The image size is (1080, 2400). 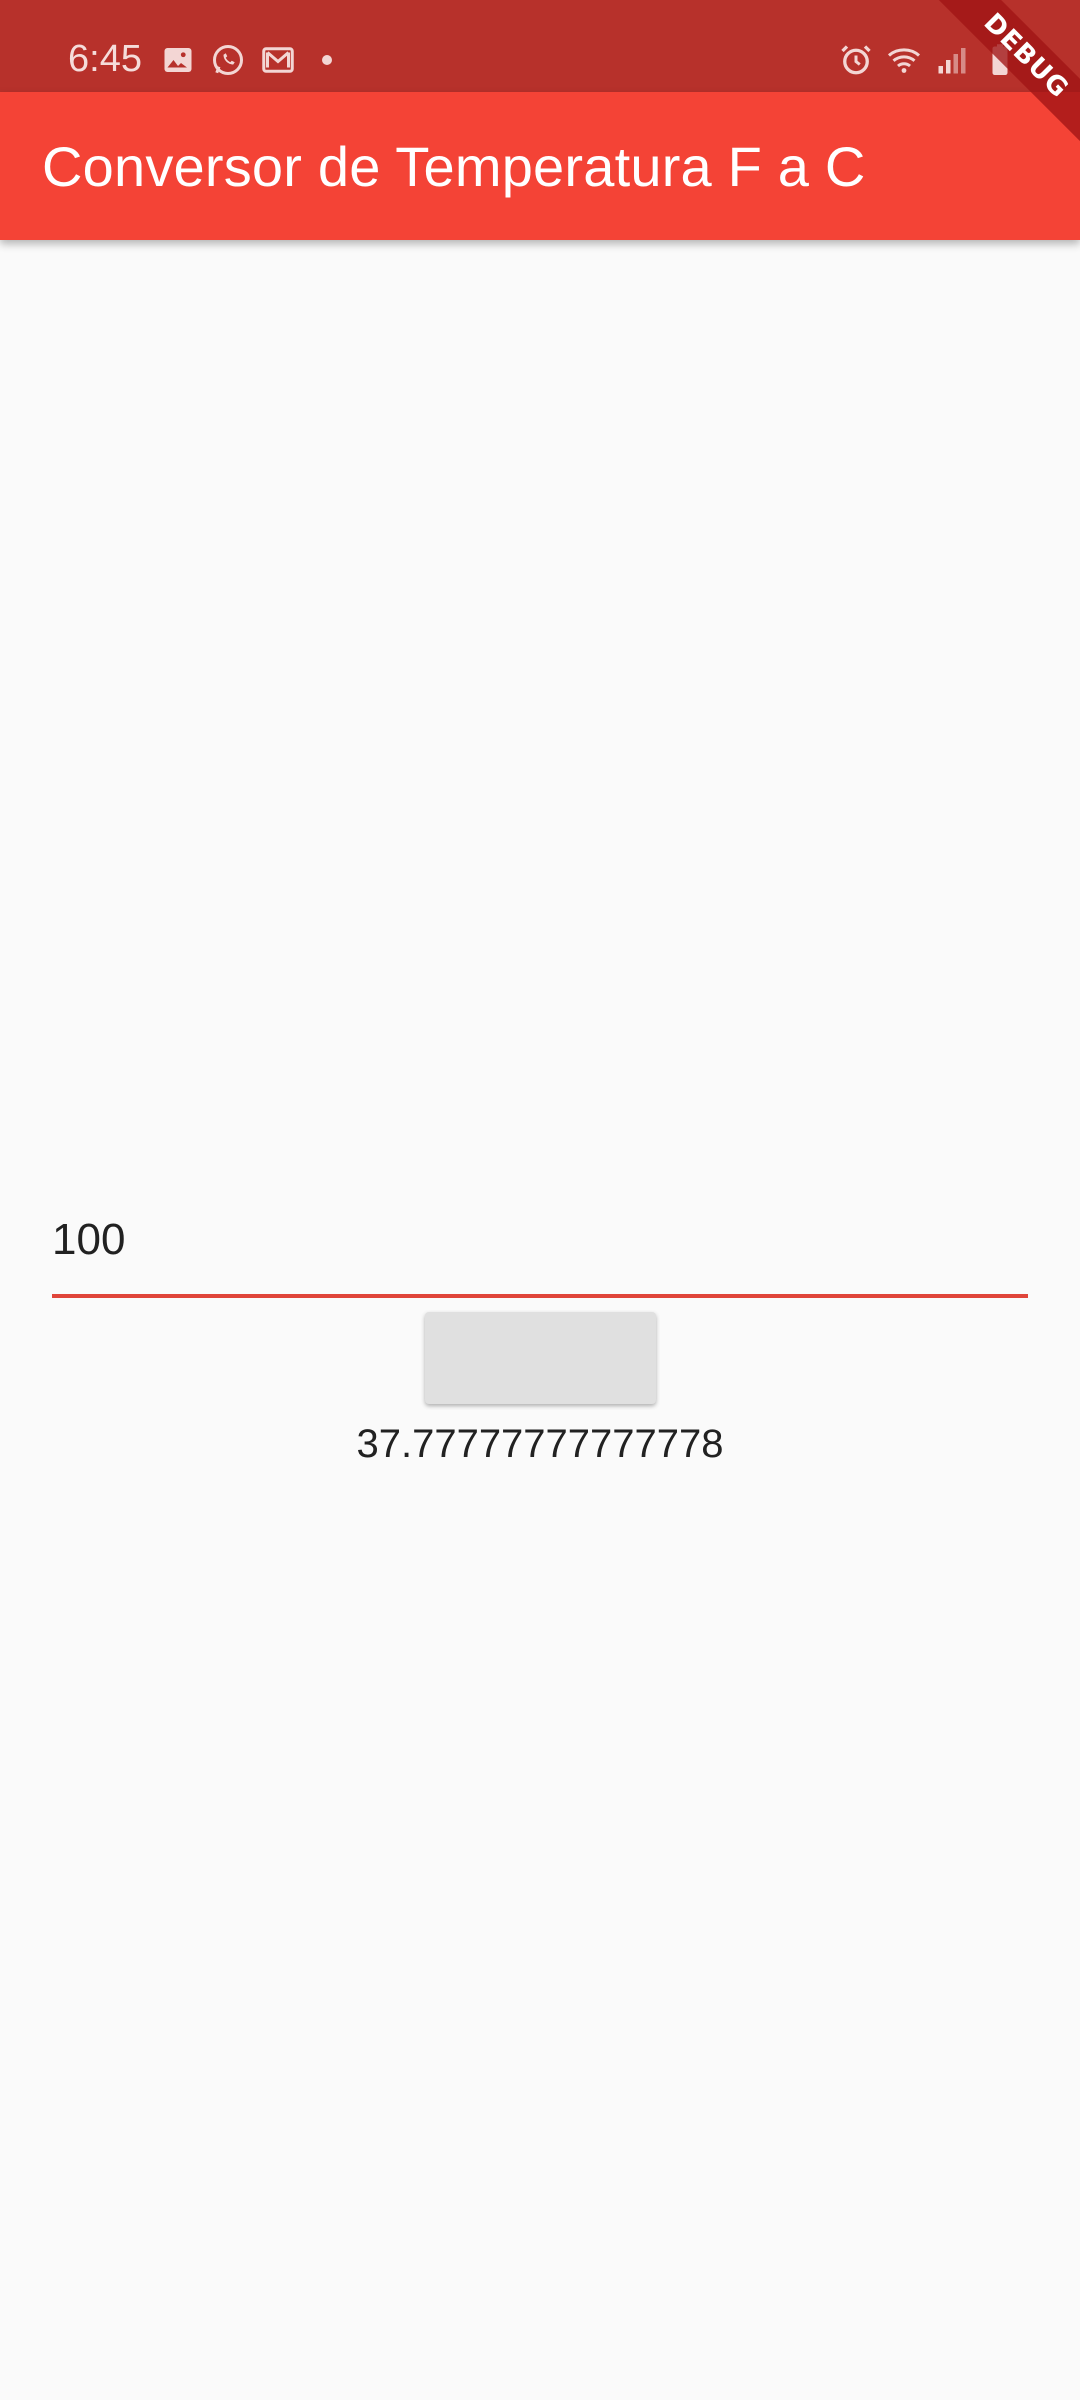 I want to click on app-title: Conversor de Temperatura F a C, so click(x=454, y=166).